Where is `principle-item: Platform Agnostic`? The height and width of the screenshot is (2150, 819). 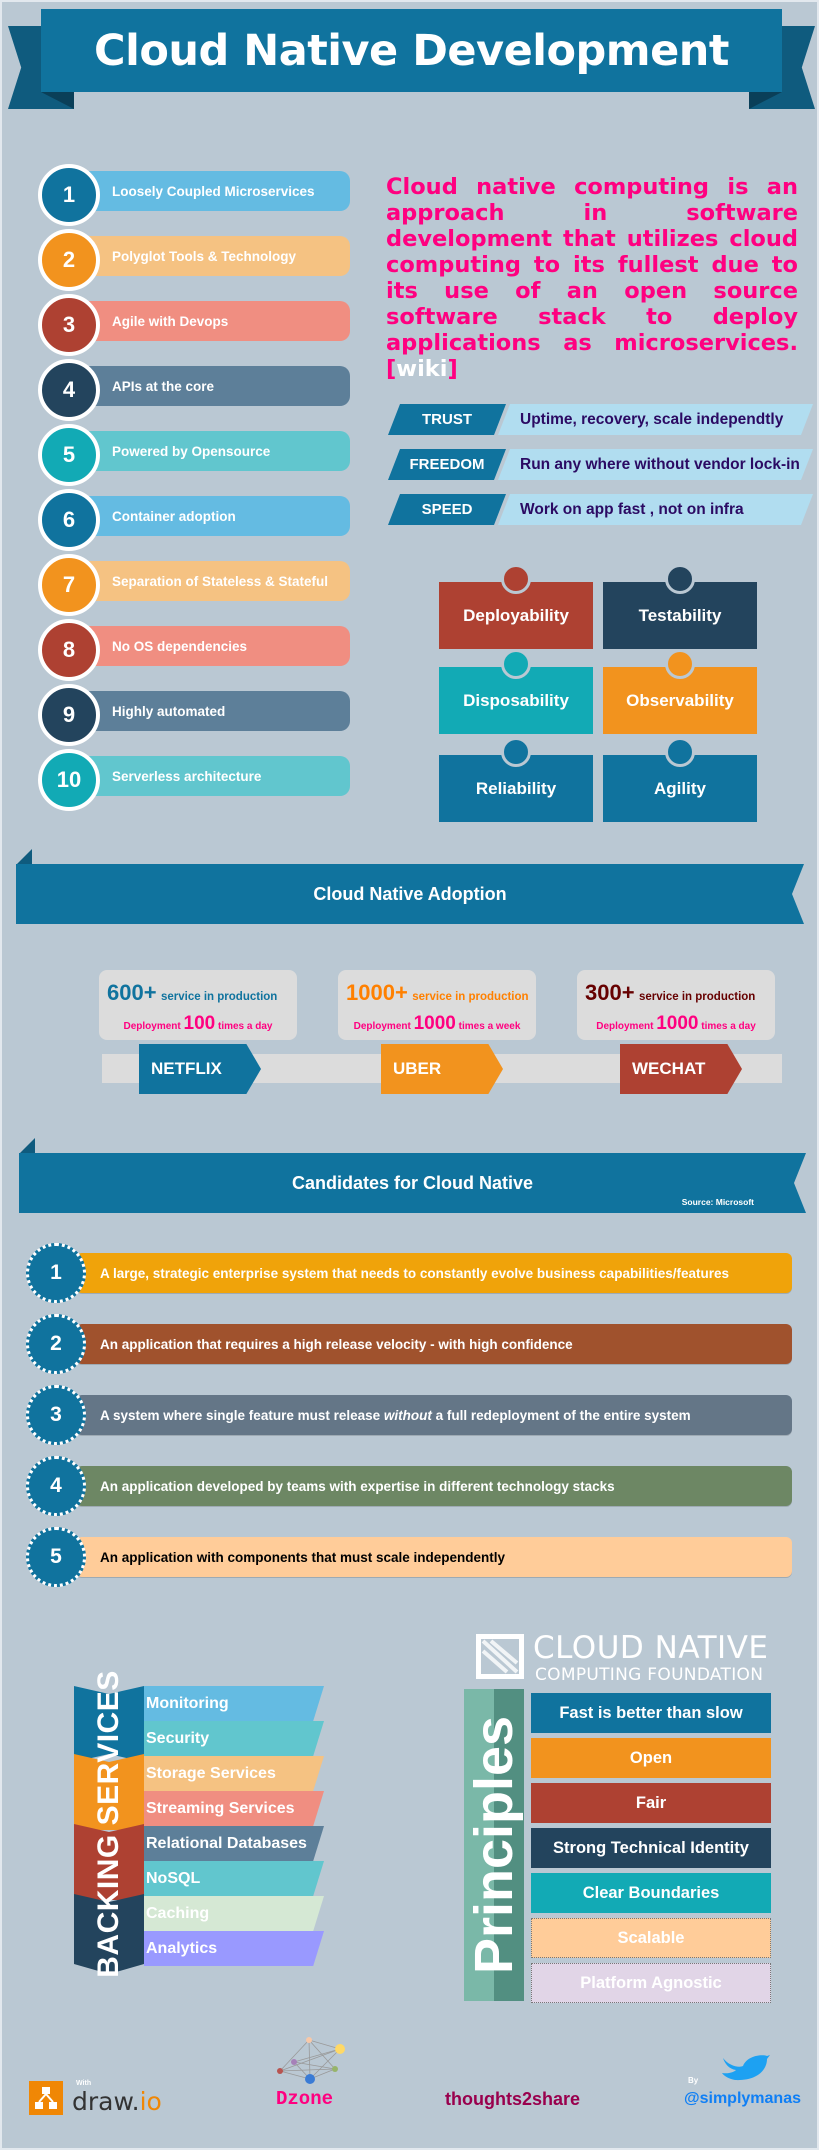 principle-item: Platform Agnostic is located at coordinates (651, 1983).